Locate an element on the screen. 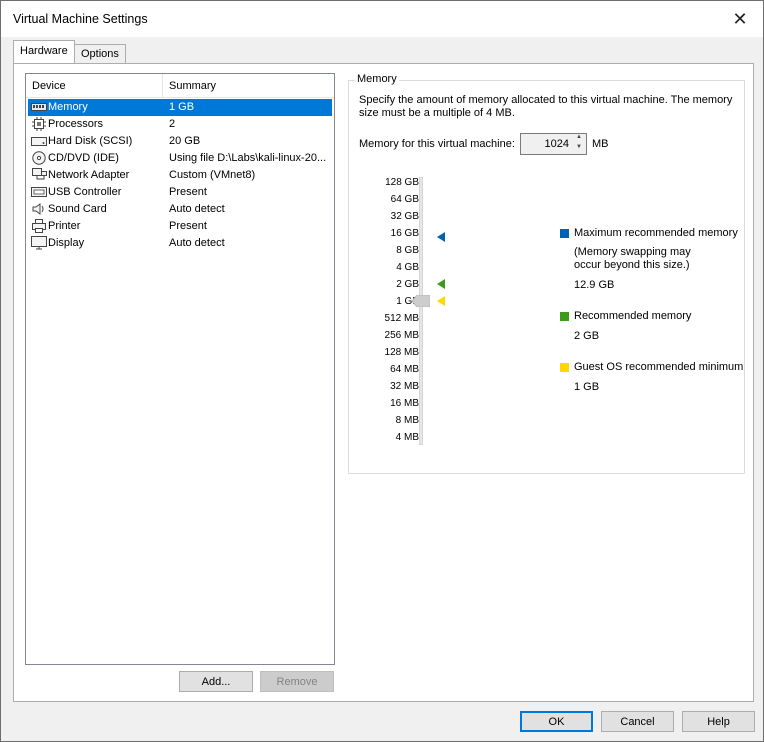 The height and width of the screenshot is (742, 764). spin-up-button: ▲ is located at coordinates (579, 139).